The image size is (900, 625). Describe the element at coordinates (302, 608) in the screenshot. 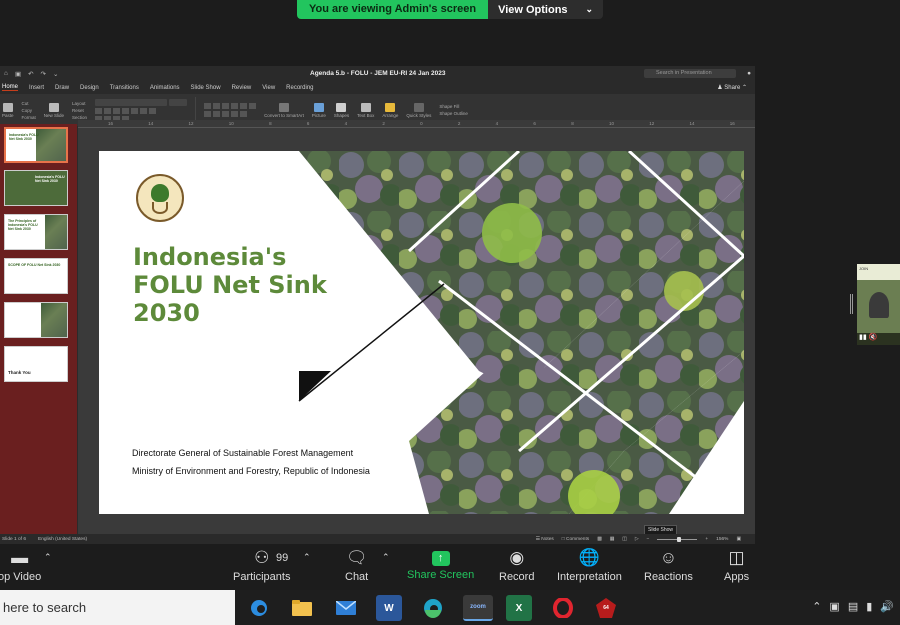

I see `file-explorer-icon` at that location.